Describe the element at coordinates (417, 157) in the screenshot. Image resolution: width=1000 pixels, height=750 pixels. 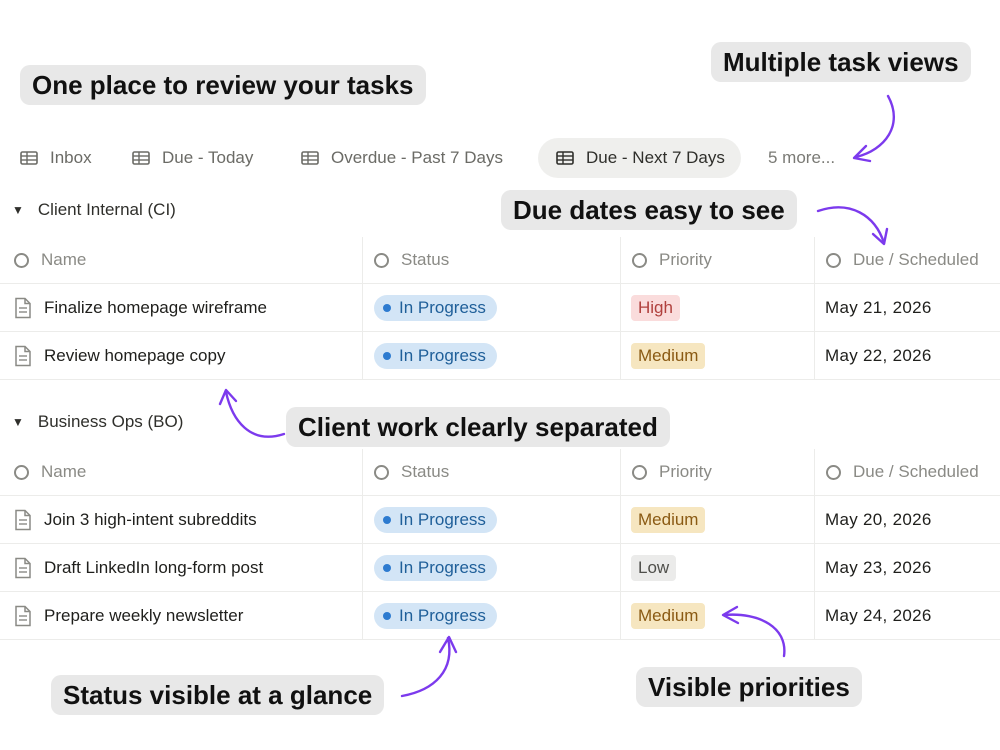
I see `tab-label: Overdue - Past 7 Days` at that location.